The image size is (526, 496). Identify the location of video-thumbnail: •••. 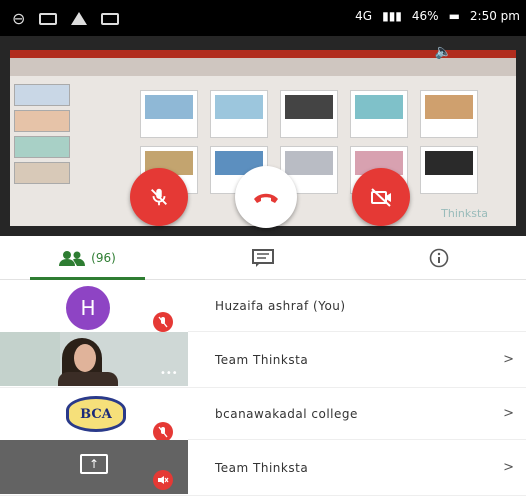
(94, 359).